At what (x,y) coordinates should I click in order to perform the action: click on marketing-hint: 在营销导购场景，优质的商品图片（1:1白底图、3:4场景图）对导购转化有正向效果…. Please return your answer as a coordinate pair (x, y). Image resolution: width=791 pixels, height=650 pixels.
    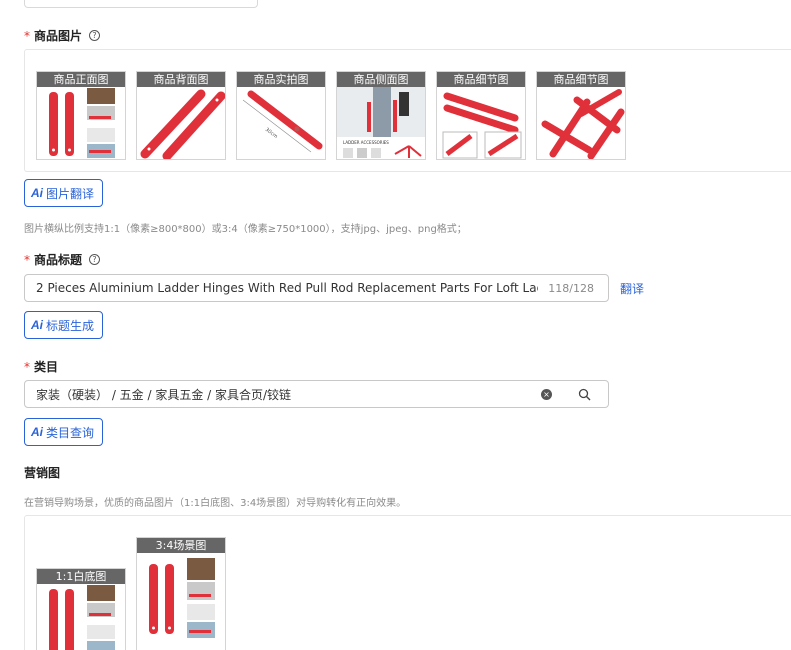
    Looking at the image, I should click on (215, 503).